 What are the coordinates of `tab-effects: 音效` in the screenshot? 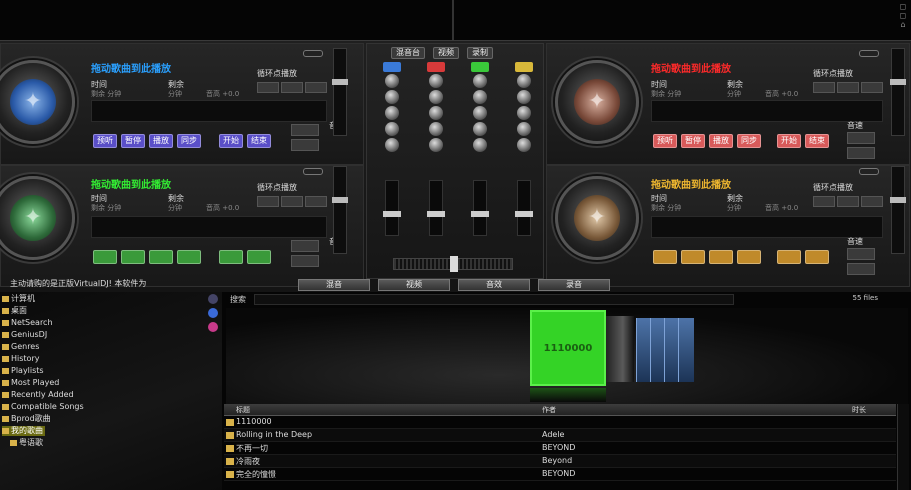 It's located at (494, 285).